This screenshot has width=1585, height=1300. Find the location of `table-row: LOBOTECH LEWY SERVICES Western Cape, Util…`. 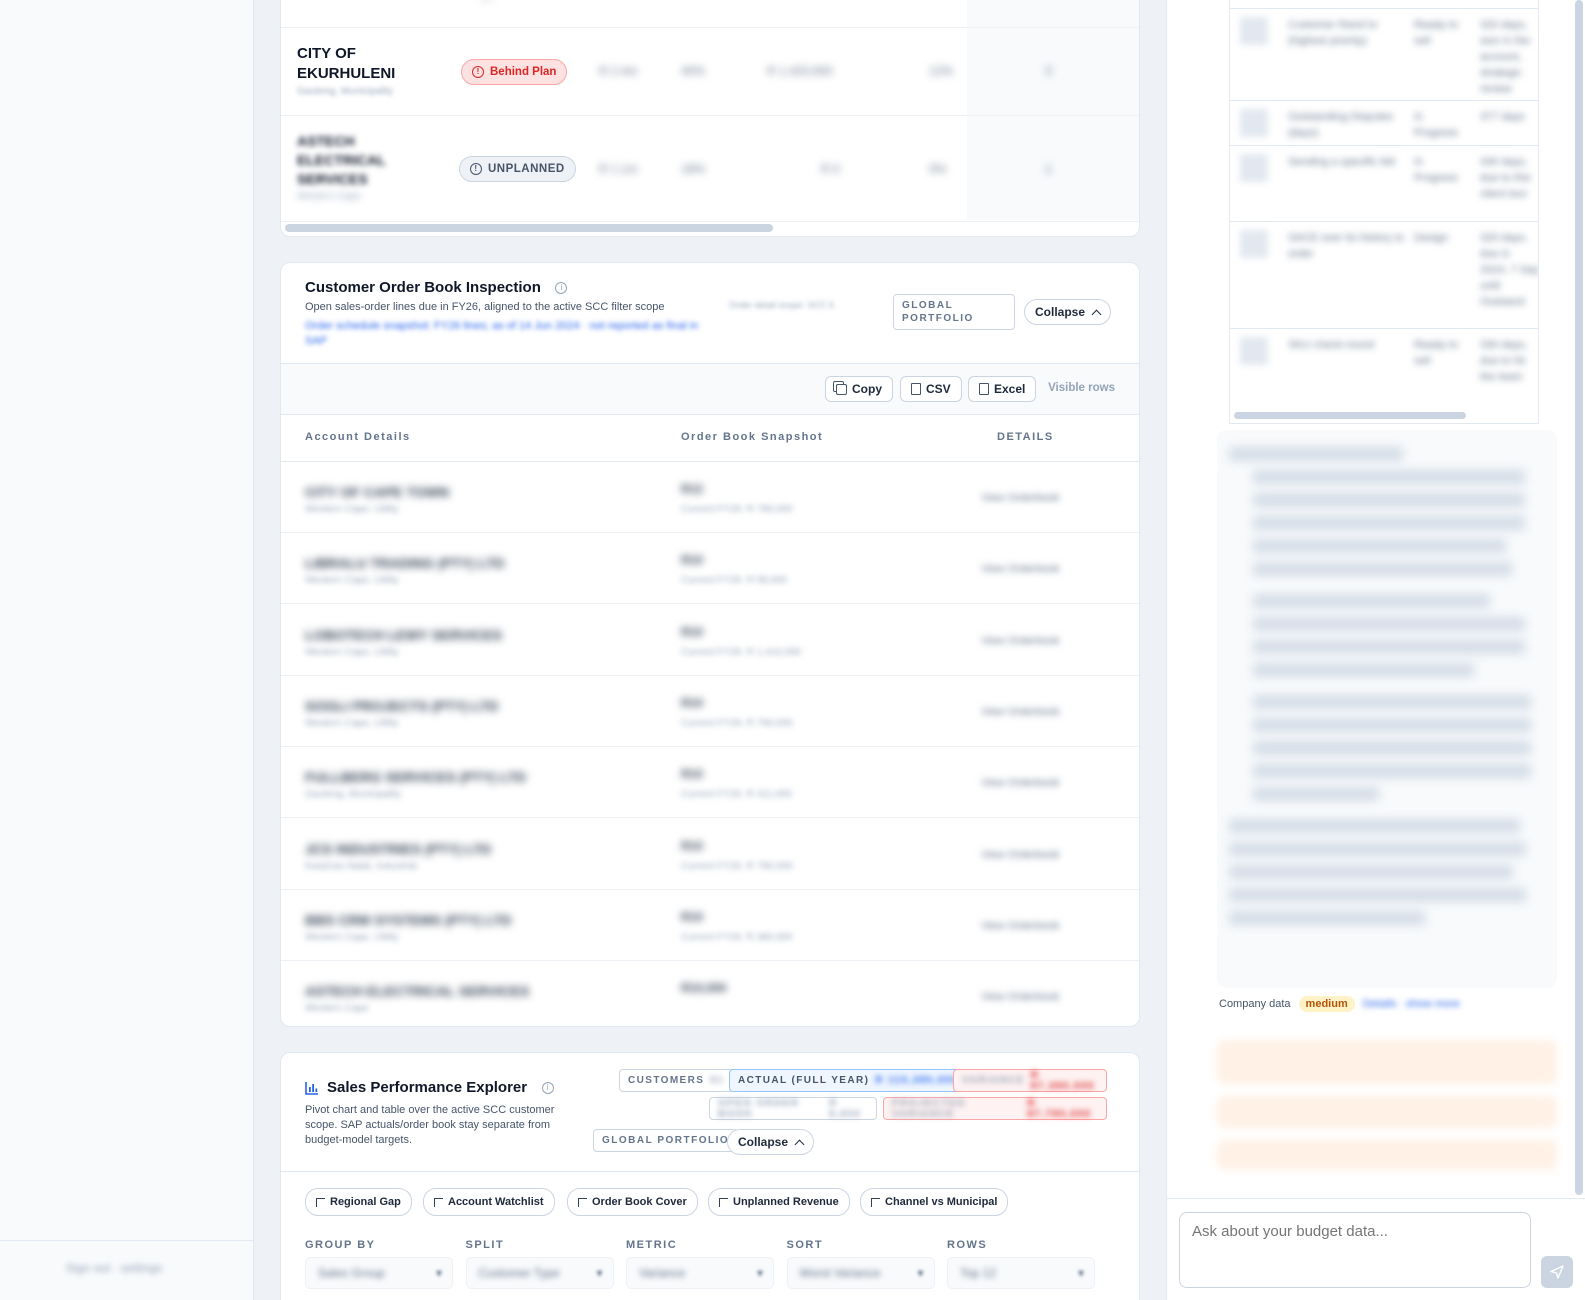

table-row: LOBOTECH LEWY SERVICES Western Cape, Util… is located at coordinates (710, 640).